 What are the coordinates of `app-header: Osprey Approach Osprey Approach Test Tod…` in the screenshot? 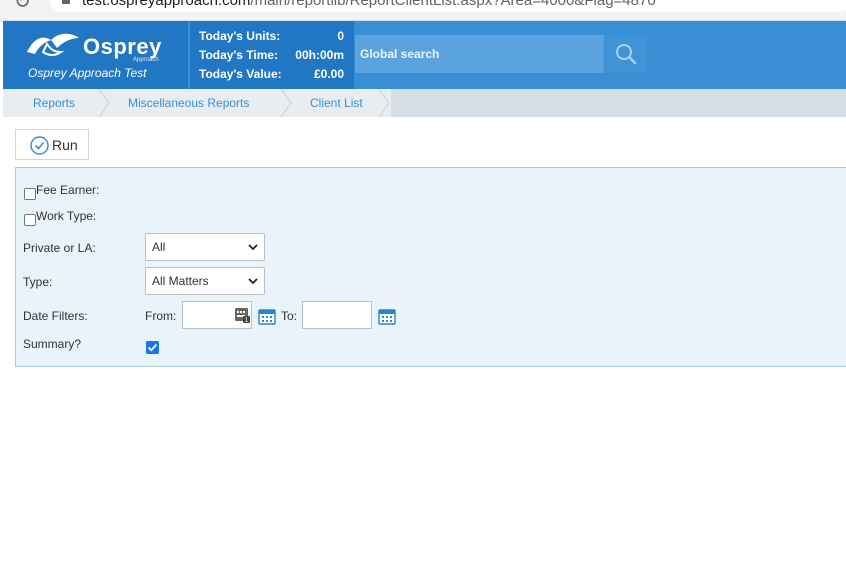 It's located at (424, 55).